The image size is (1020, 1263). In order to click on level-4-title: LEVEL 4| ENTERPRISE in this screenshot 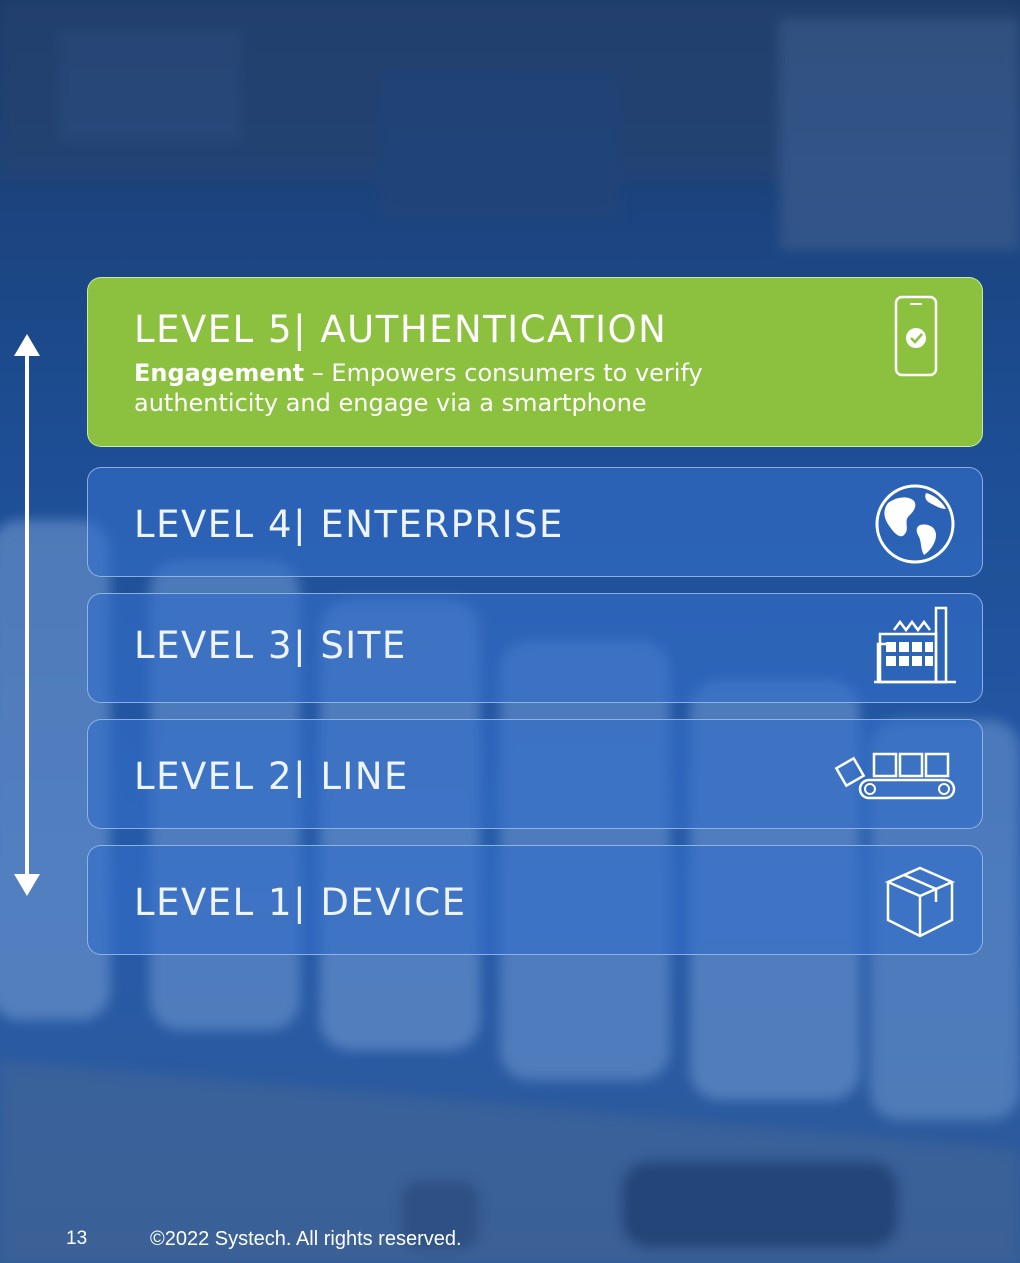, I will do `click(349, 524)`.